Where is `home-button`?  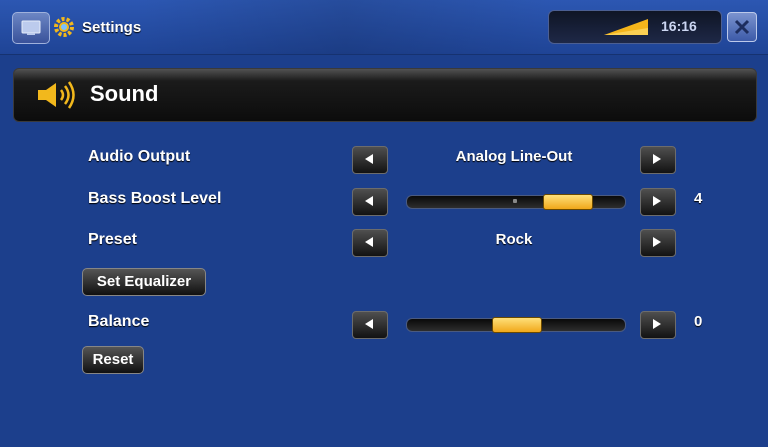
home-button is located at coordinates (31, 28).